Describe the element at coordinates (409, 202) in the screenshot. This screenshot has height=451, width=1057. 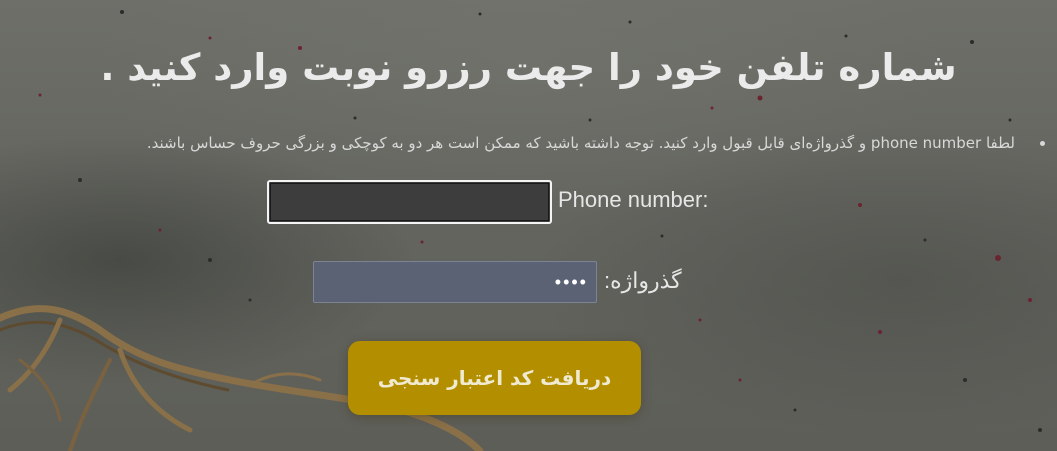
I see `phone-input` at that location.